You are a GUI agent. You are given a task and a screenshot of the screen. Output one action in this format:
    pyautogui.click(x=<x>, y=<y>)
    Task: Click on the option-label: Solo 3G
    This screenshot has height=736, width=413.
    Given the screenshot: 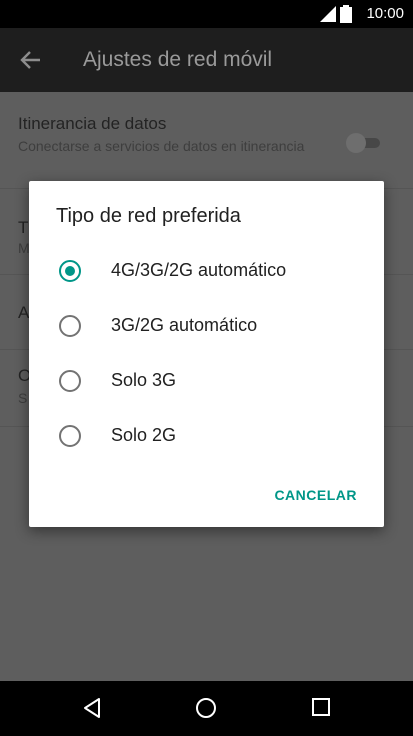 What is the action you would take?
    pyautogui.click(x=144, y=380)
    